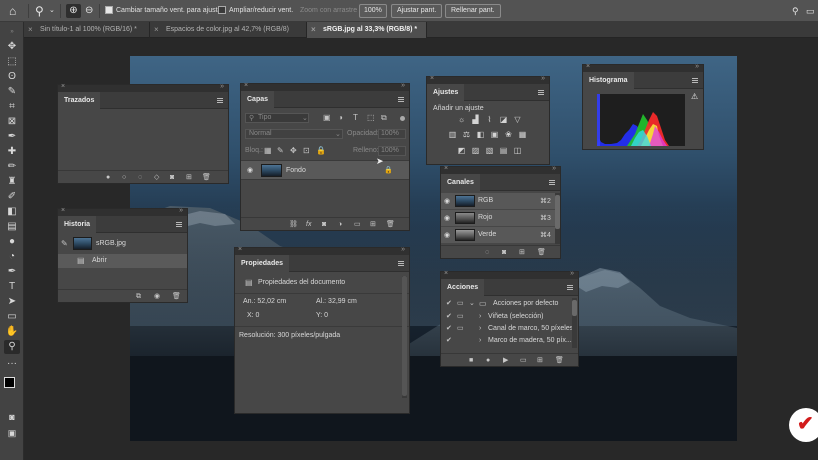 The image size is (818, 460). I want to click on record-icon: ●, so click(488, 360).